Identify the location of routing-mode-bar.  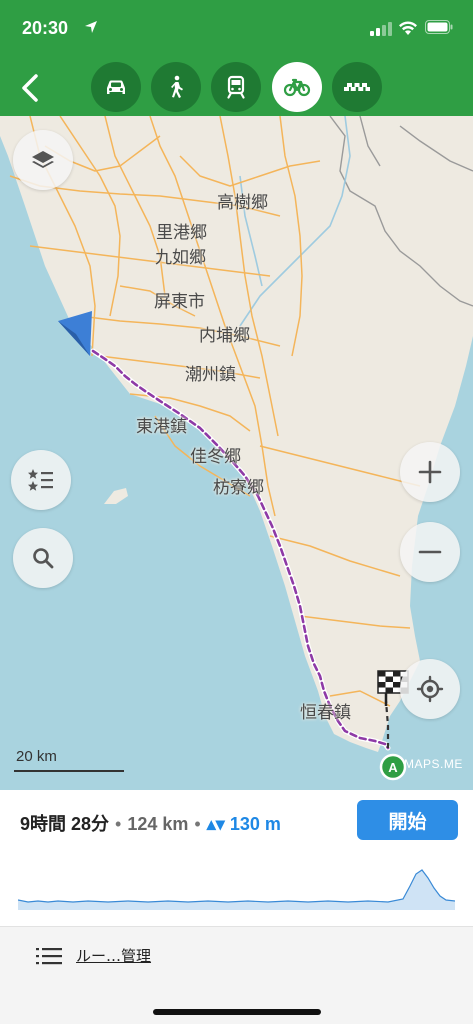
(236, 88).